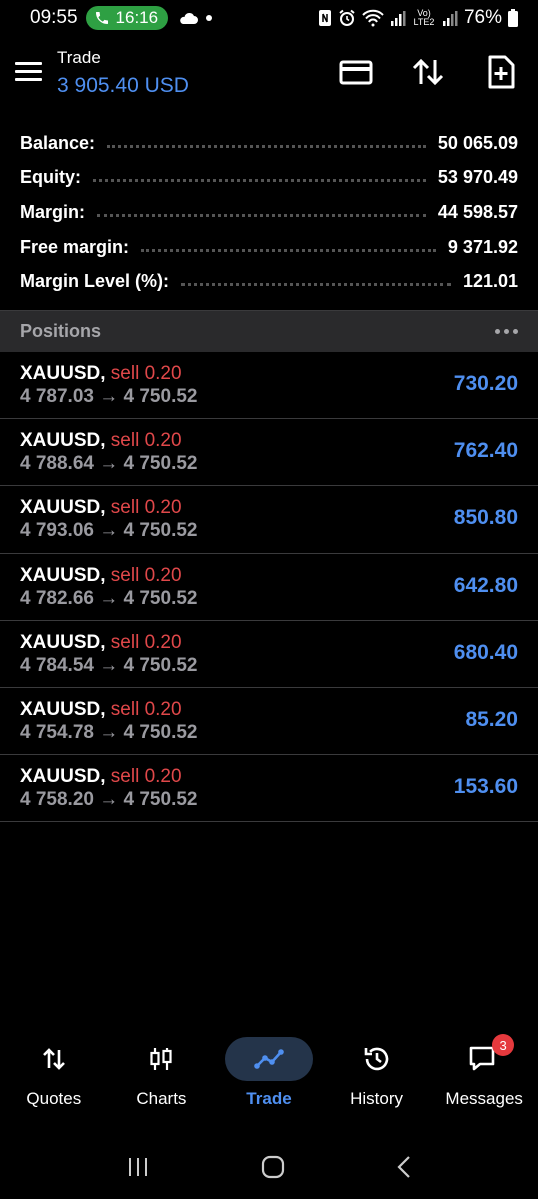  I want to click on nav-history: History, so click(377, 1075).